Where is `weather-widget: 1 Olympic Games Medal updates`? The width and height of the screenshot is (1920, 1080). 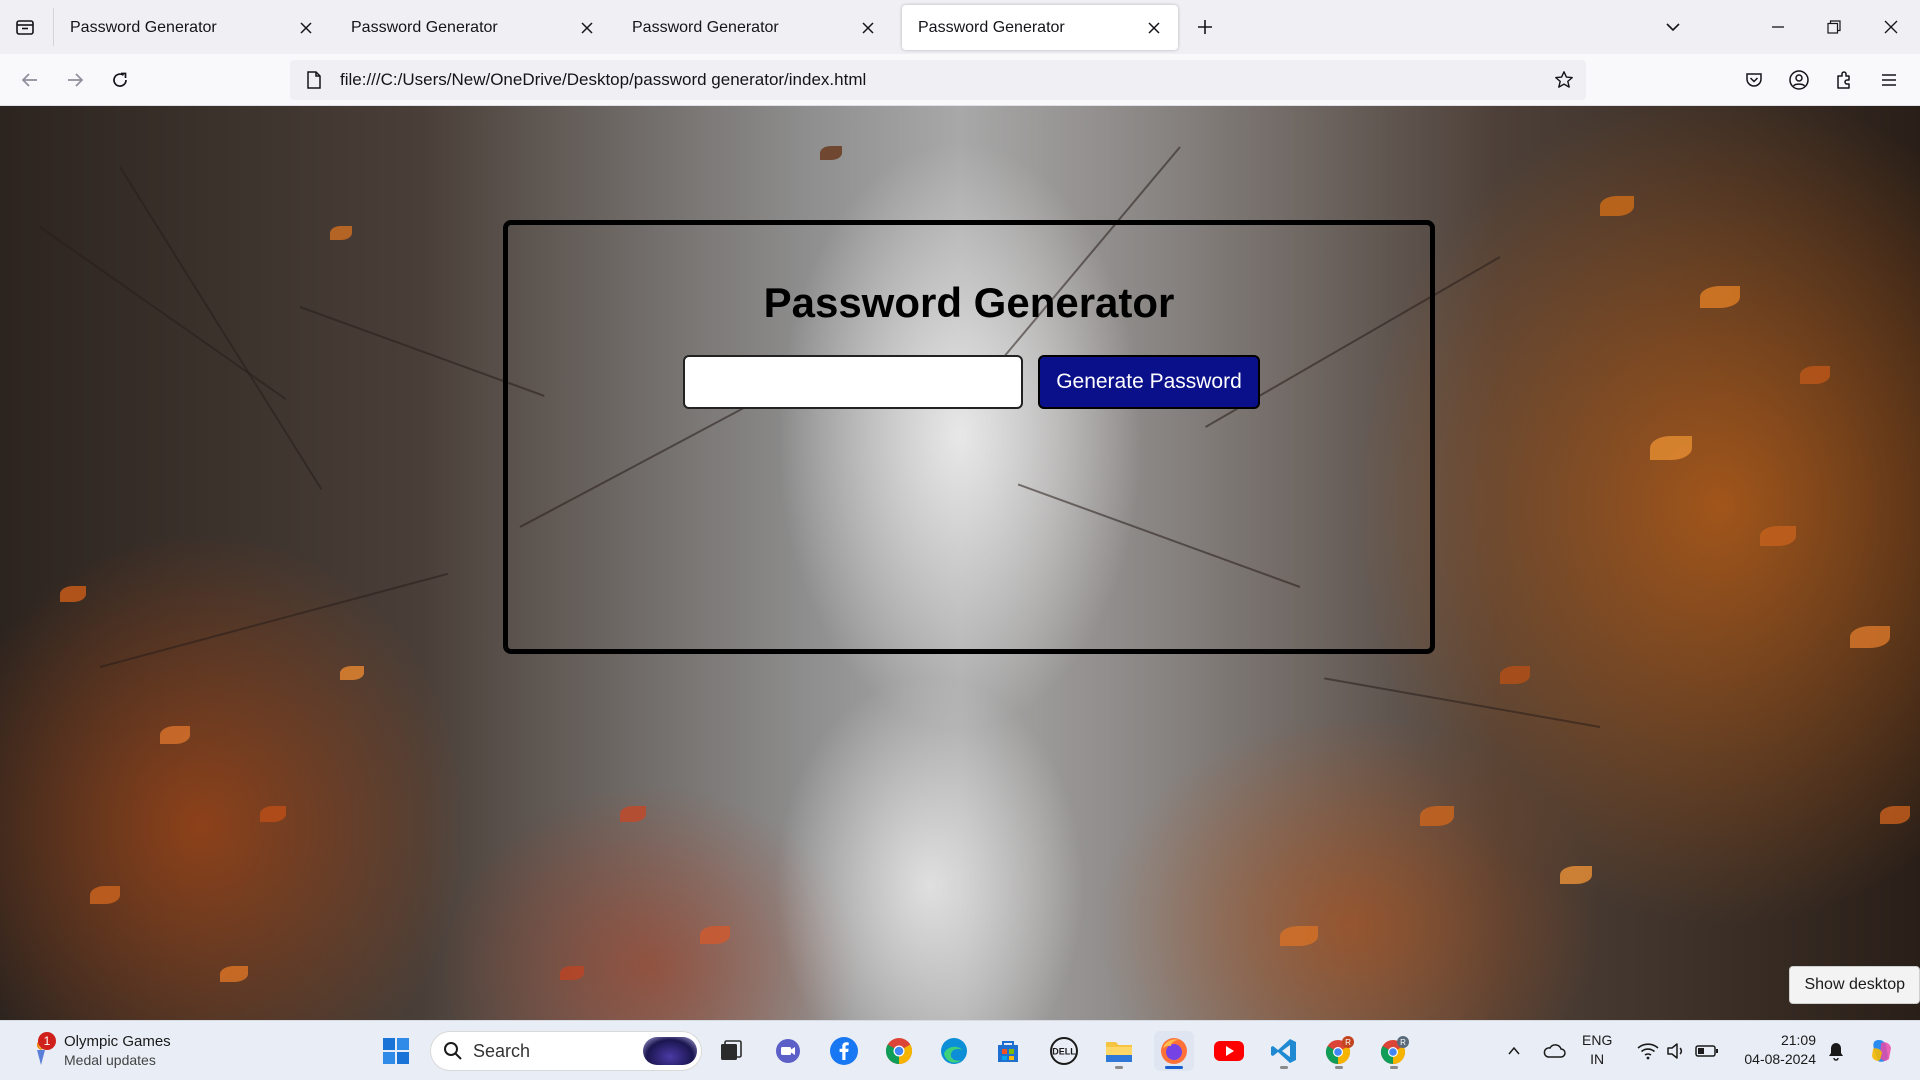 weather-widget: 1 Olympic Games Medal updates is located at coordinates (97, 1051).